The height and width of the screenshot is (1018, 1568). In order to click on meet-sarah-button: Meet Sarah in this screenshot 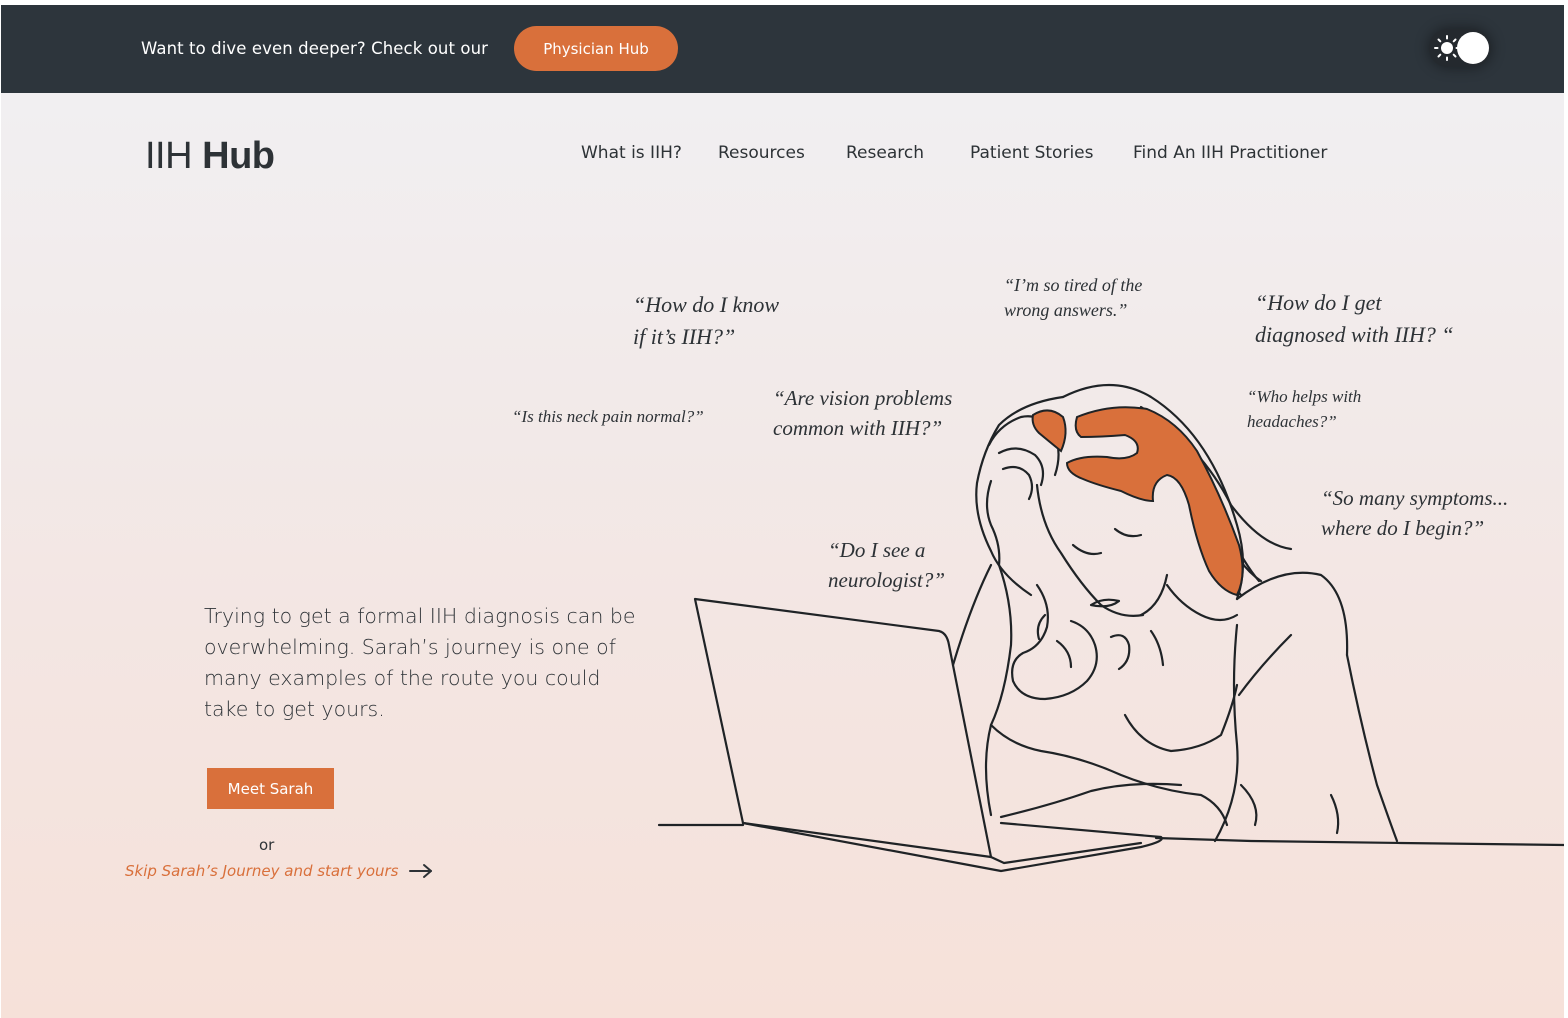, I will do `click(270, 788)`.